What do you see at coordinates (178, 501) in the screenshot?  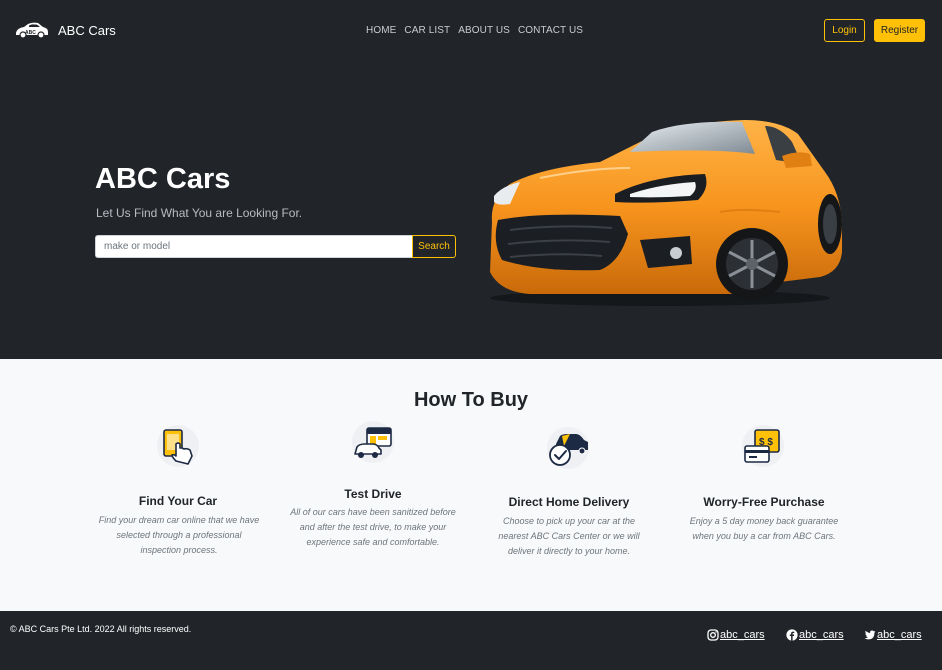 I see `step-title: Find Your Car` at bounding box center [178, 501].